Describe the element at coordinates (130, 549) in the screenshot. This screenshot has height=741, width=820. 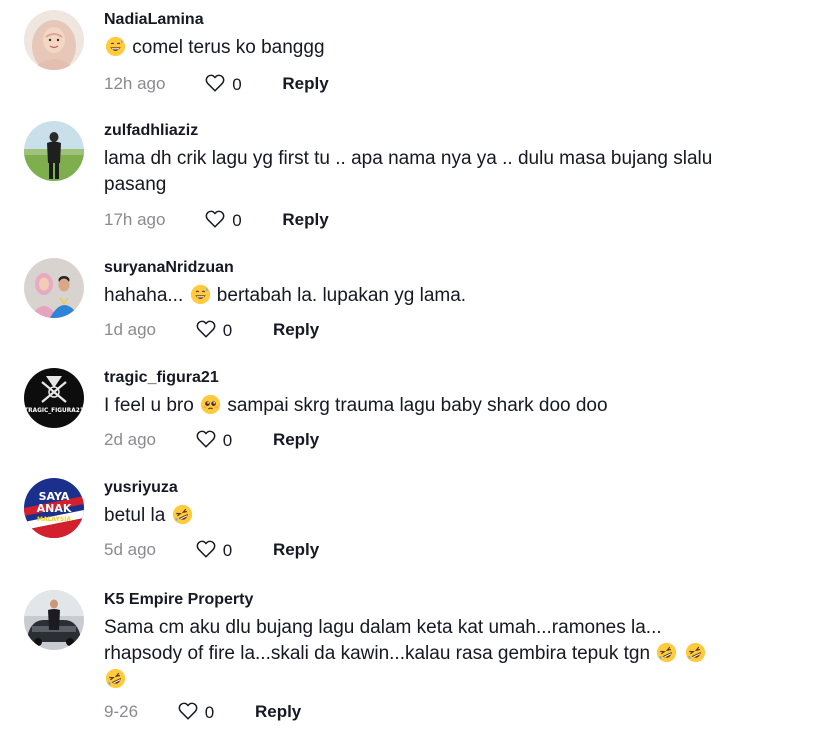
I see `timestamp: 5d ago` at that location.